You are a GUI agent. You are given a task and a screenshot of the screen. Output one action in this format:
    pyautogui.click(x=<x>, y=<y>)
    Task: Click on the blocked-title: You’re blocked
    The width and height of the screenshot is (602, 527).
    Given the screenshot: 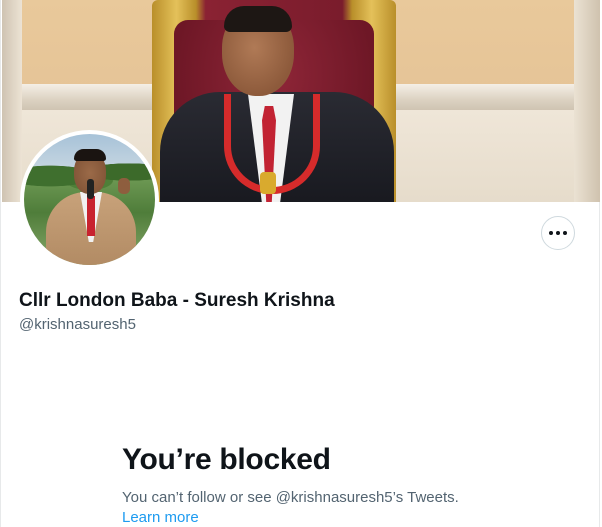 What is the action you would take?
    pyautogui.click(x=226, y=459)
    